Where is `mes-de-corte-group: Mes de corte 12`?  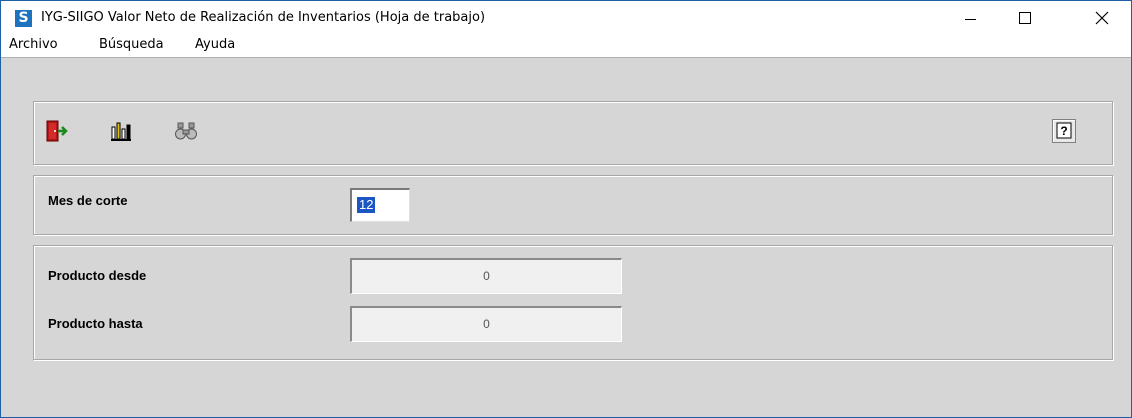
mes-de-corte-group: Mes de corte 12 is located at coordinates (573, 205).